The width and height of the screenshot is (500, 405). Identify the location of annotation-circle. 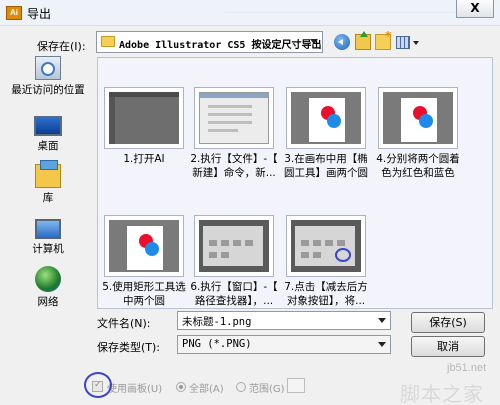
(98, 385).